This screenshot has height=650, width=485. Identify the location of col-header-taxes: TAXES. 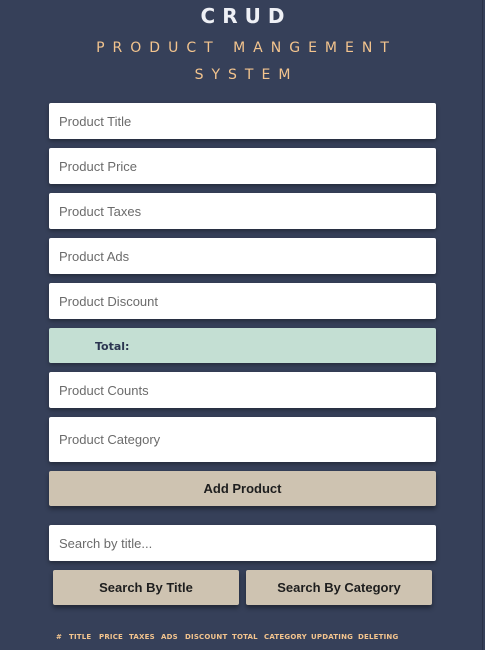
(142, 637).